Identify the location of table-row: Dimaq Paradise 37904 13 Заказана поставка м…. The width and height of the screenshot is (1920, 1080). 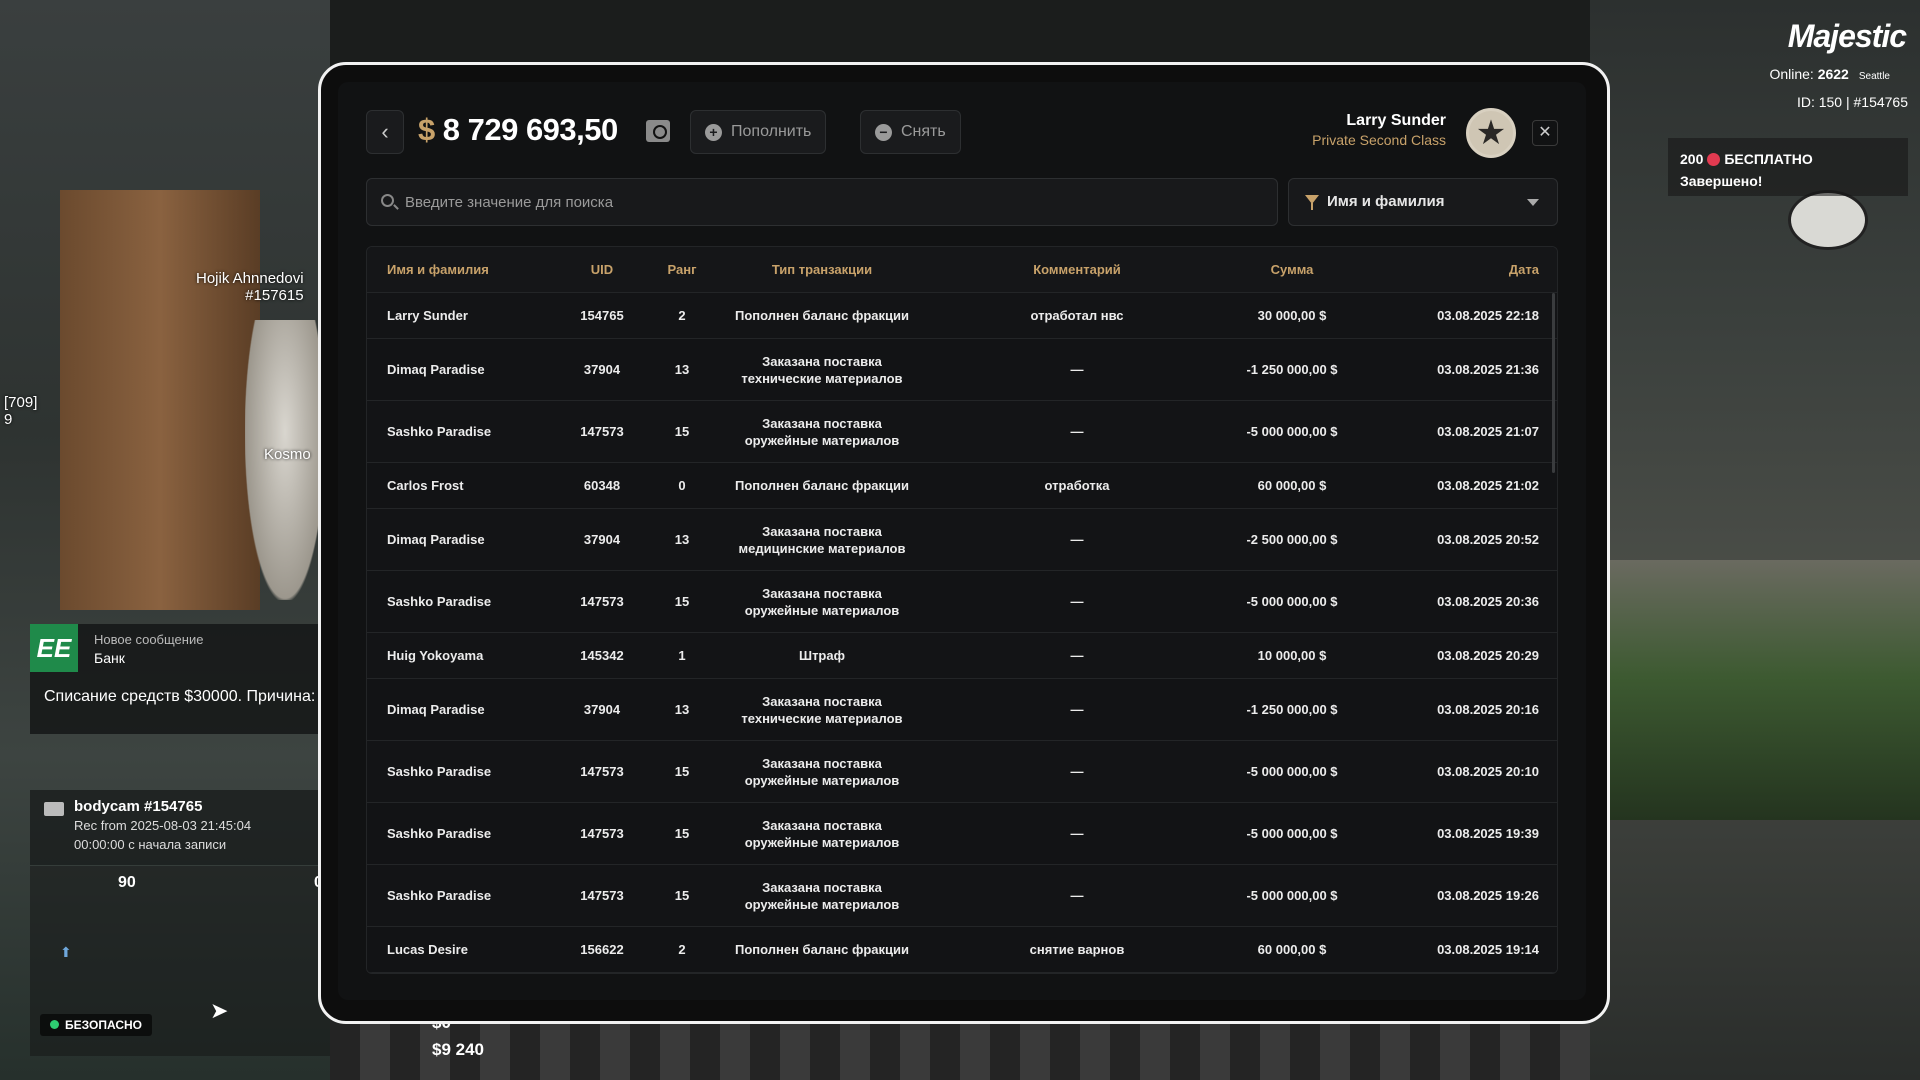
(962, 540).